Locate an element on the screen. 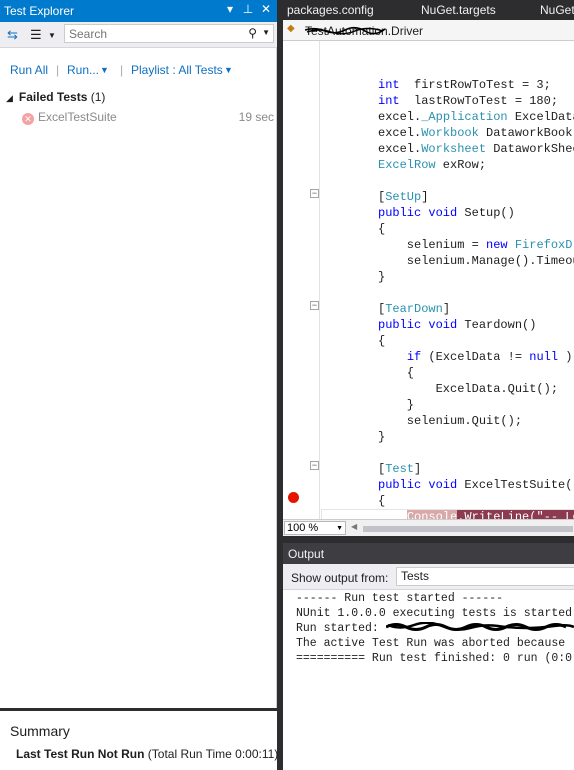 The width and height of the screenshot is (574, 770). code-line: selenium.Quit(); is located at coordinates (450, 421).